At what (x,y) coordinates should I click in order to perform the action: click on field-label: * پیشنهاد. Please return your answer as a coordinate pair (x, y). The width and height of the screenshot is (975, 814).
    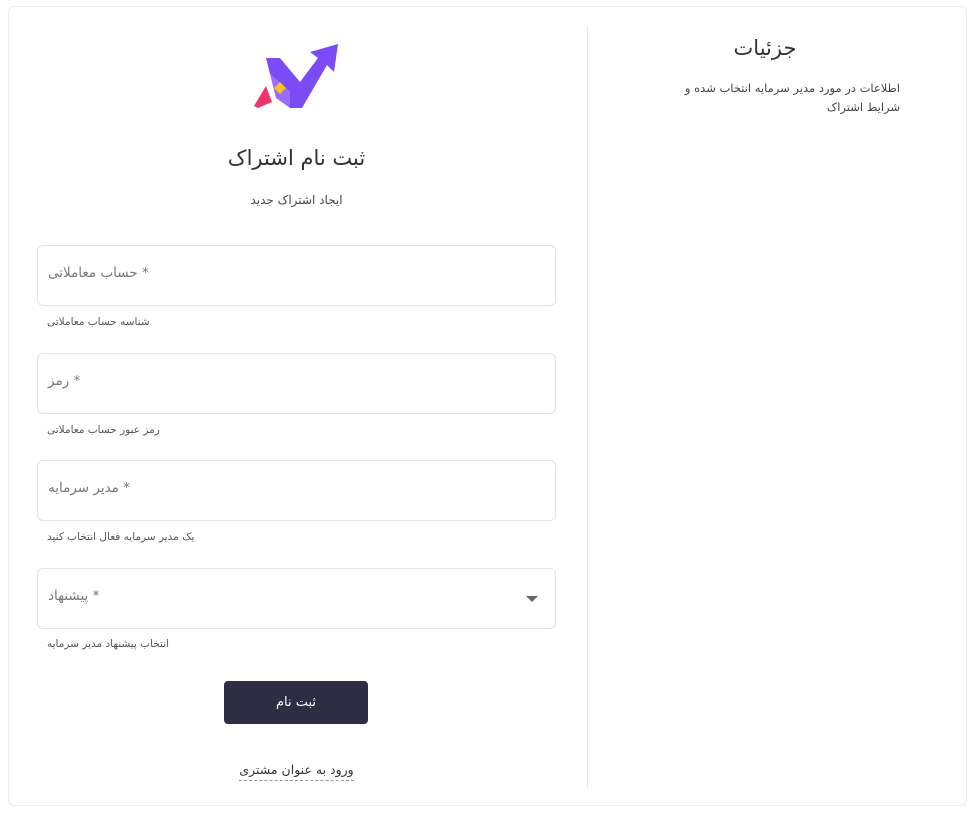
    Looking at the image, I should click on (74, 596).